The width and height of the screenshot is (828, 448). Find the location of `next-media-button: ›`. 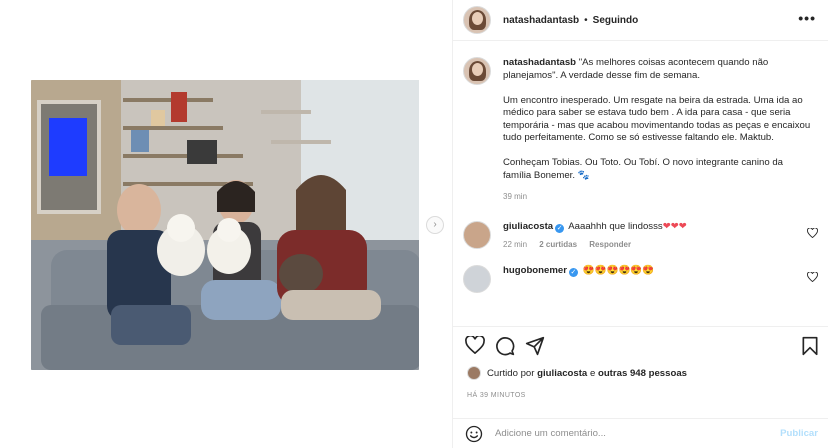

next-media-button: › is located at coordinates (435, 225).